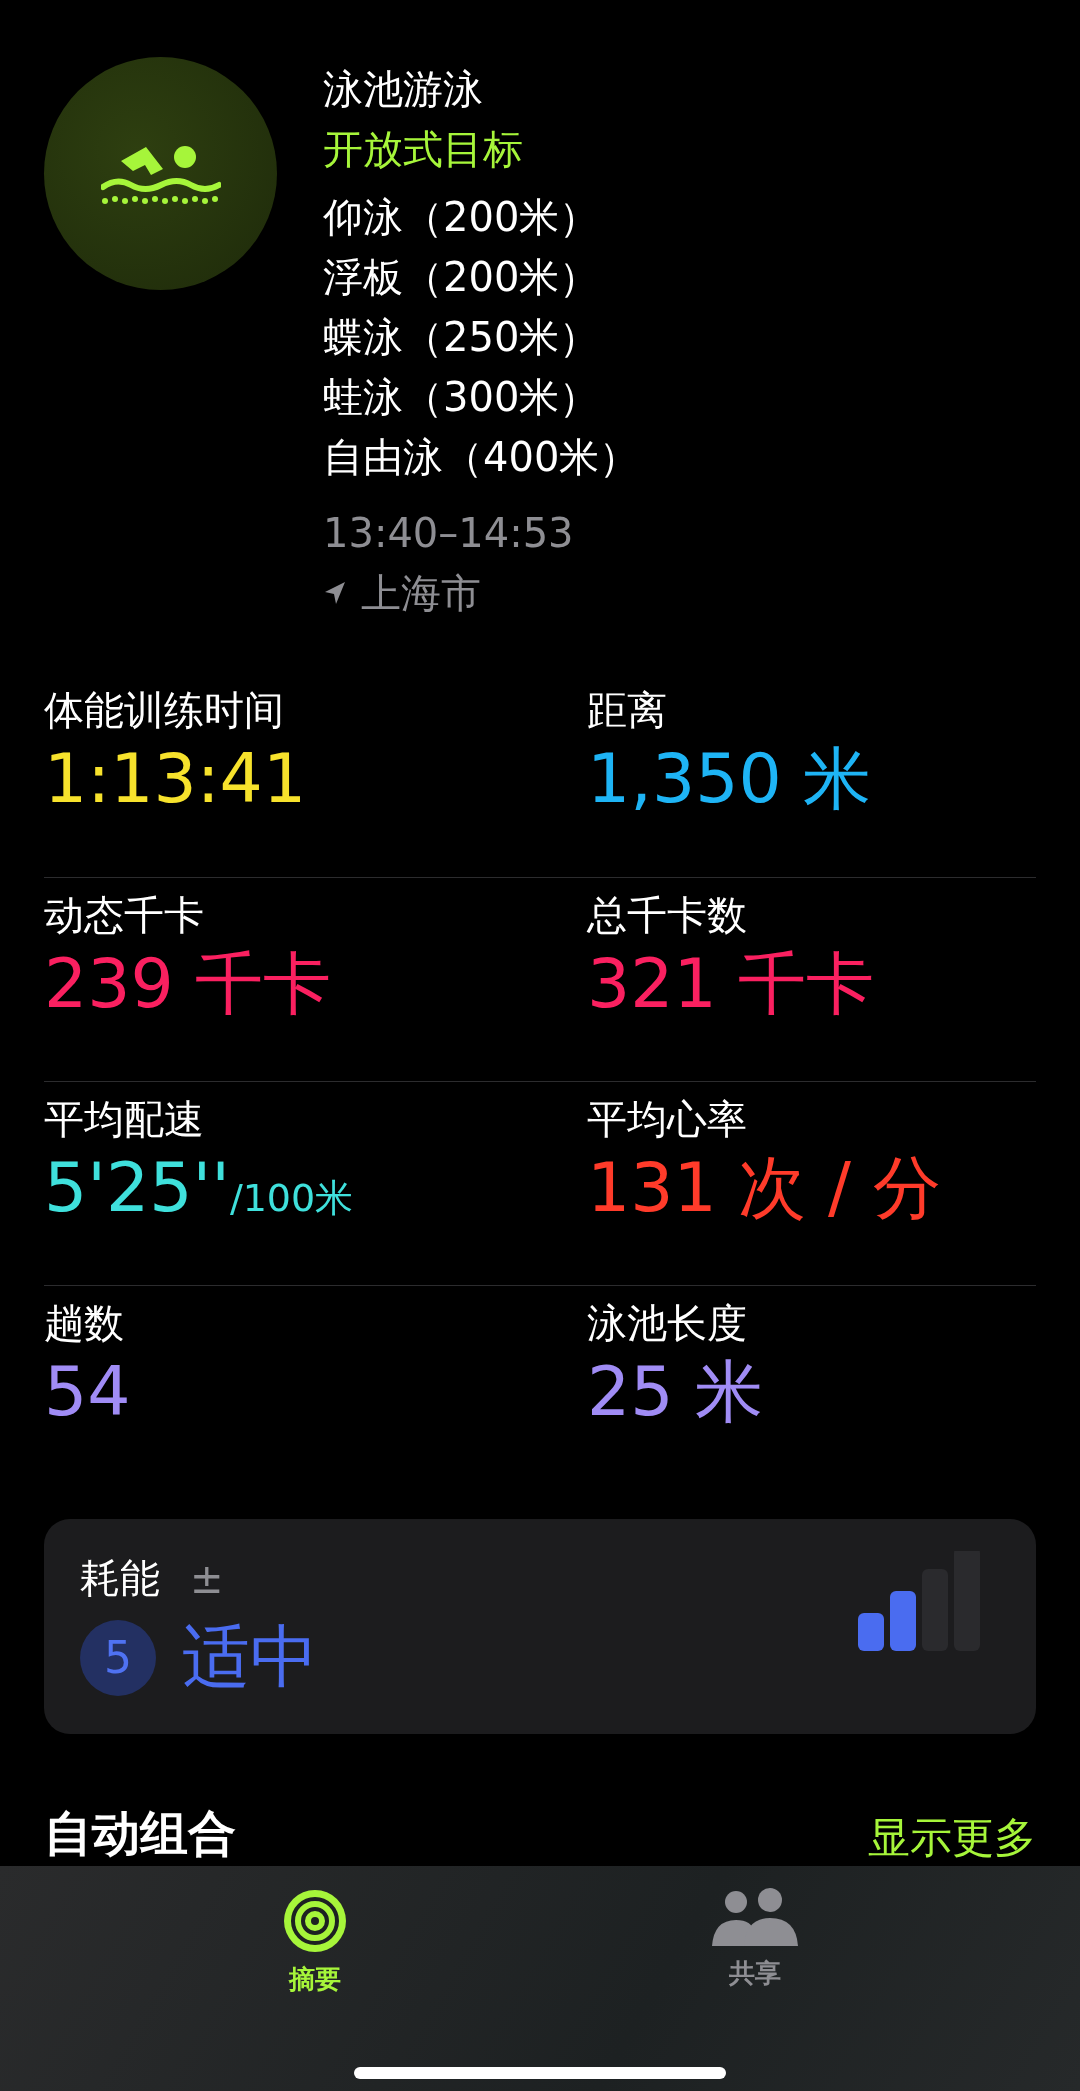 The image size is (1080, 2091). I want to click on metric-value: 5'25''/100米, so click(199, 1188).